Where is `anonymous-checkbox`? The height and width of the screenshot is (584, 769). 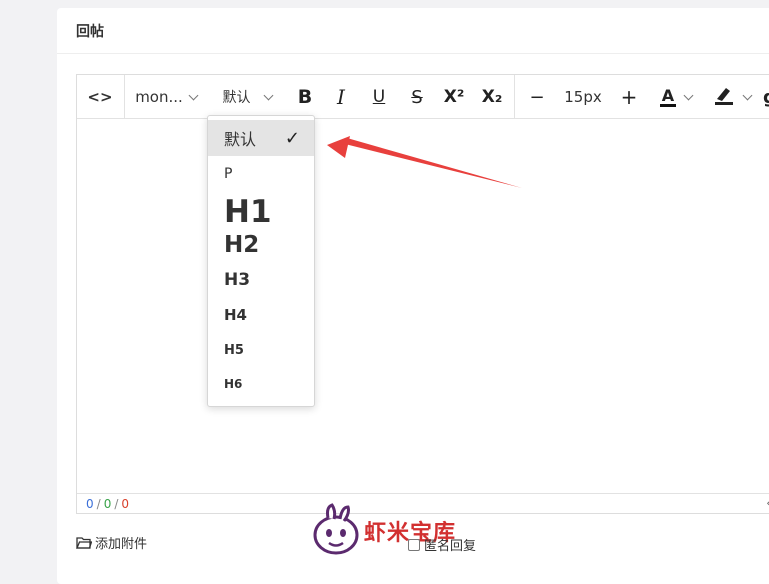
anonymous-checkbox is located at coordinates (414, 544).